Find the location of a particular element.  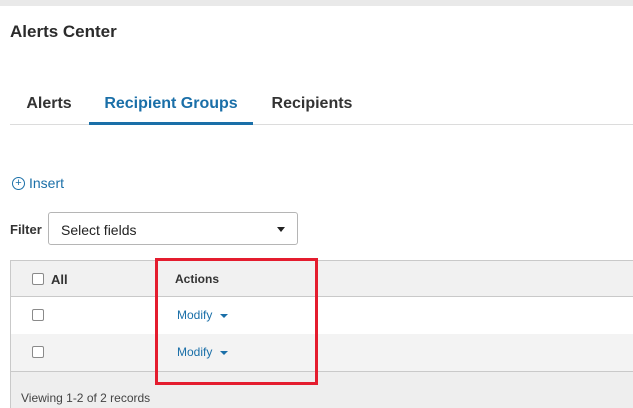

tab-bar: Alerts Recipient Groups Recipients is located at coordinates (321, 106).